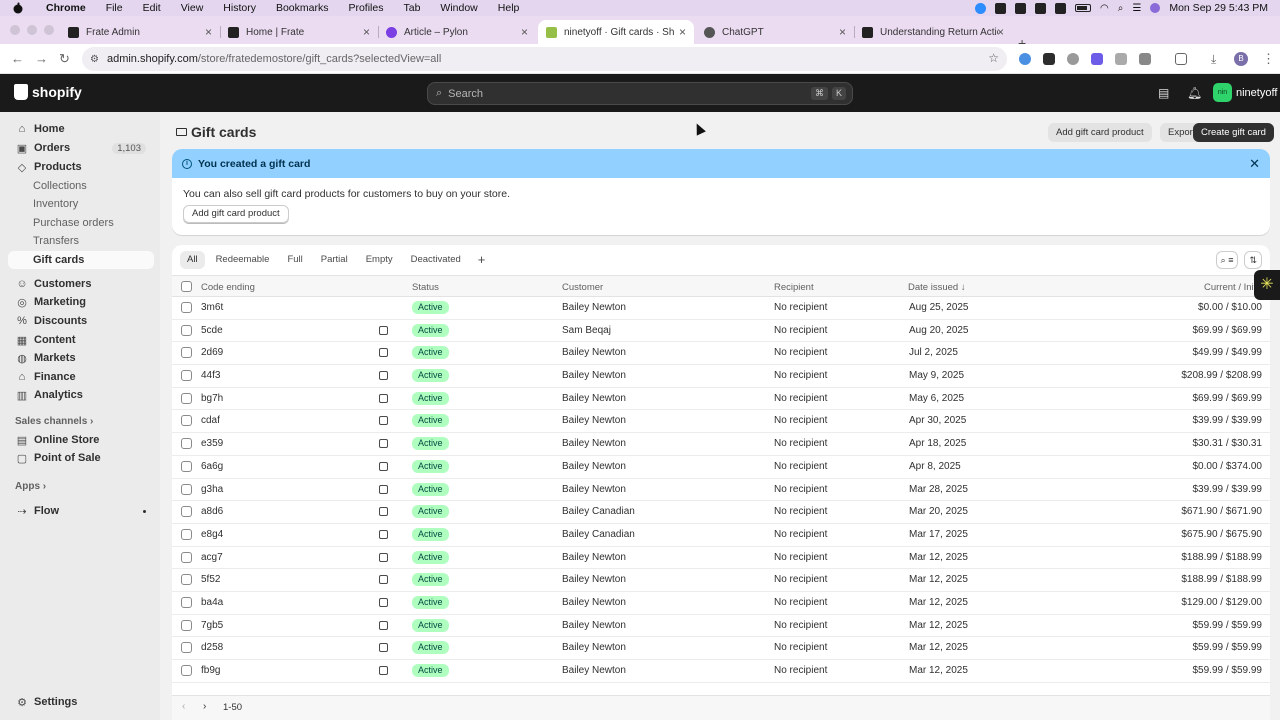 The width and height of the screenshot is (1280, 720). Describe the element at coordinates (1267, 285) in the screenshot. I see `floating-widget-icon: ✳` at that location.